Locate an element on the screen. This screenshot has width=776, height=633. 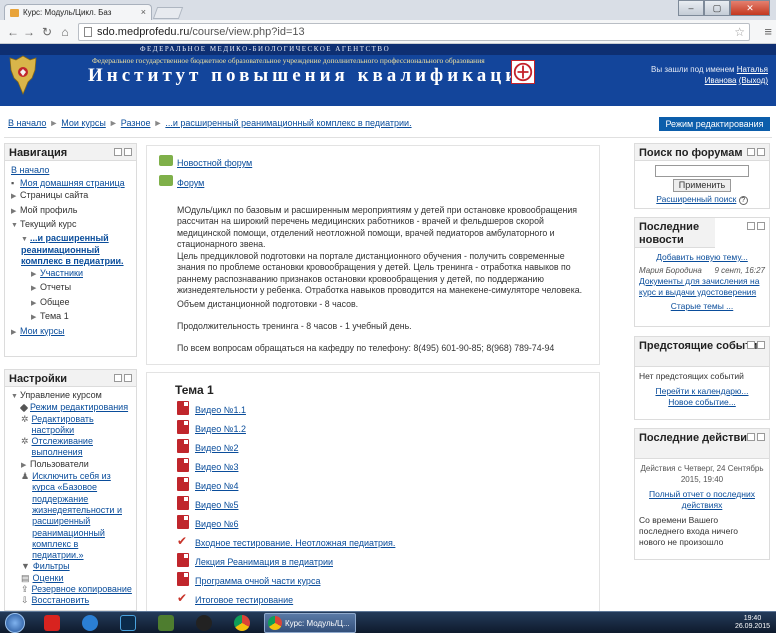
chrome-menu-icon: ≡ is located at coordinates (768, 31).